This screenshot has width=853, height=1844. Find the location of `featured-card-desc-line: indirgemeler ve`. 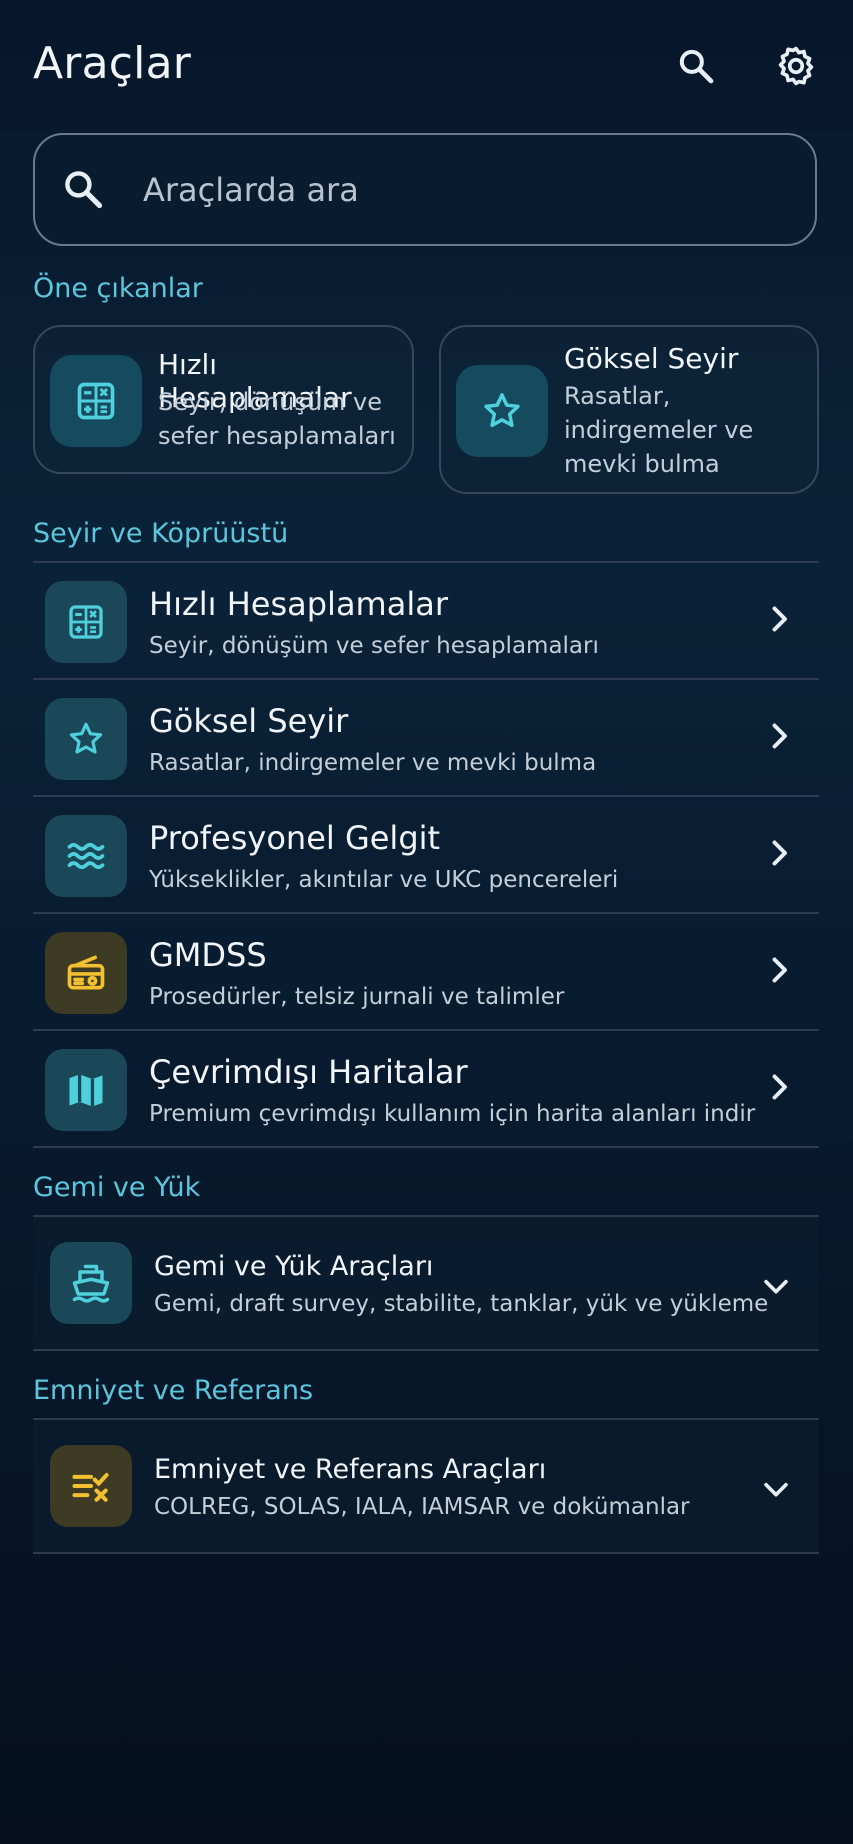

featured-card-desc-line: indirgemeler ve is located at coordinates (659, 430).